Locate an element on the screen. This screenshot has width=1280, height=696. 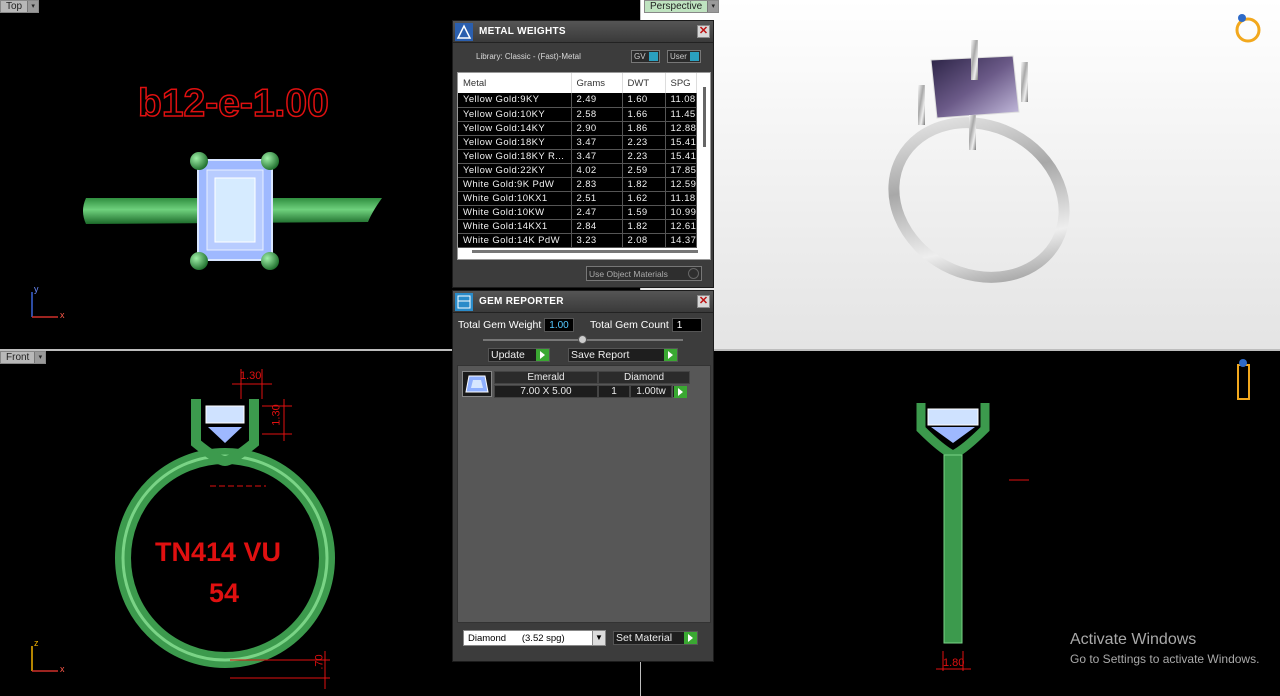
ring-side-icon is located at coordinates (1243, 382).